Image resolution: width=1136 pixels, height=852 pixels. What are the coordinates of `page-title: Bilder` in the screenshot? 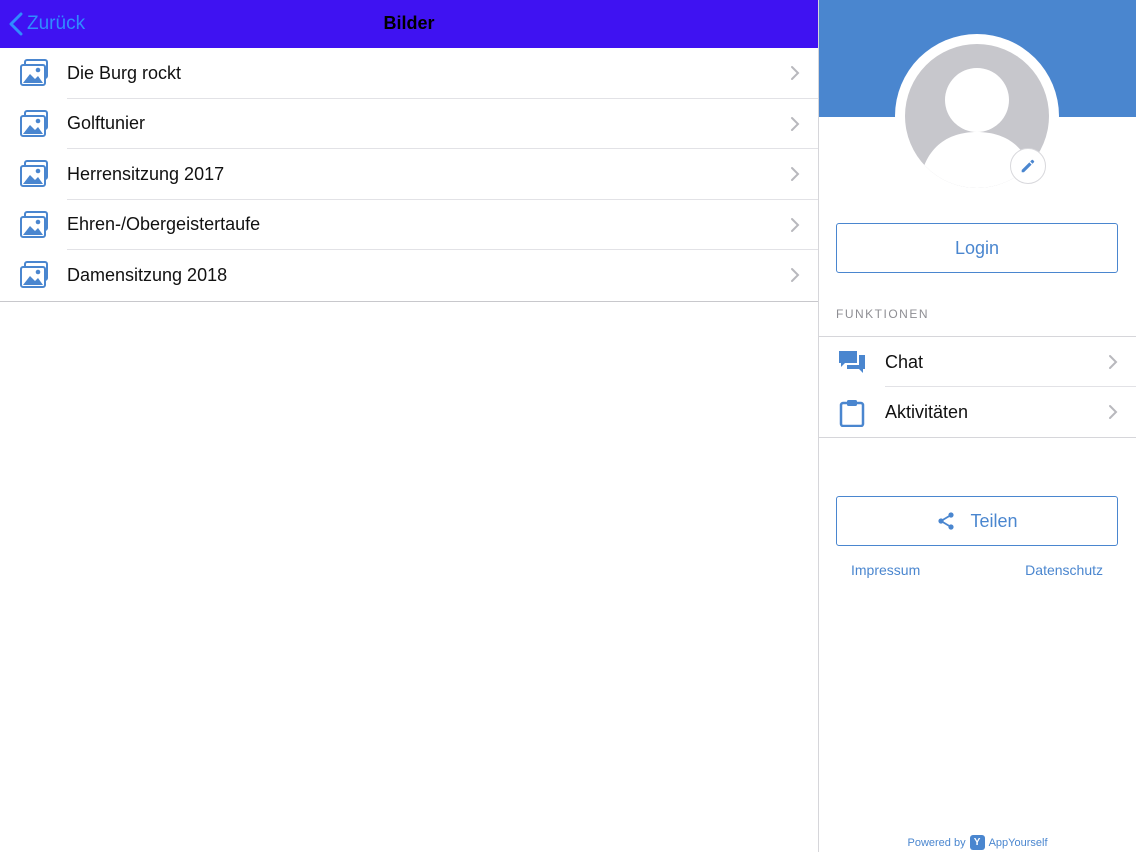 It's located at (409, 23).